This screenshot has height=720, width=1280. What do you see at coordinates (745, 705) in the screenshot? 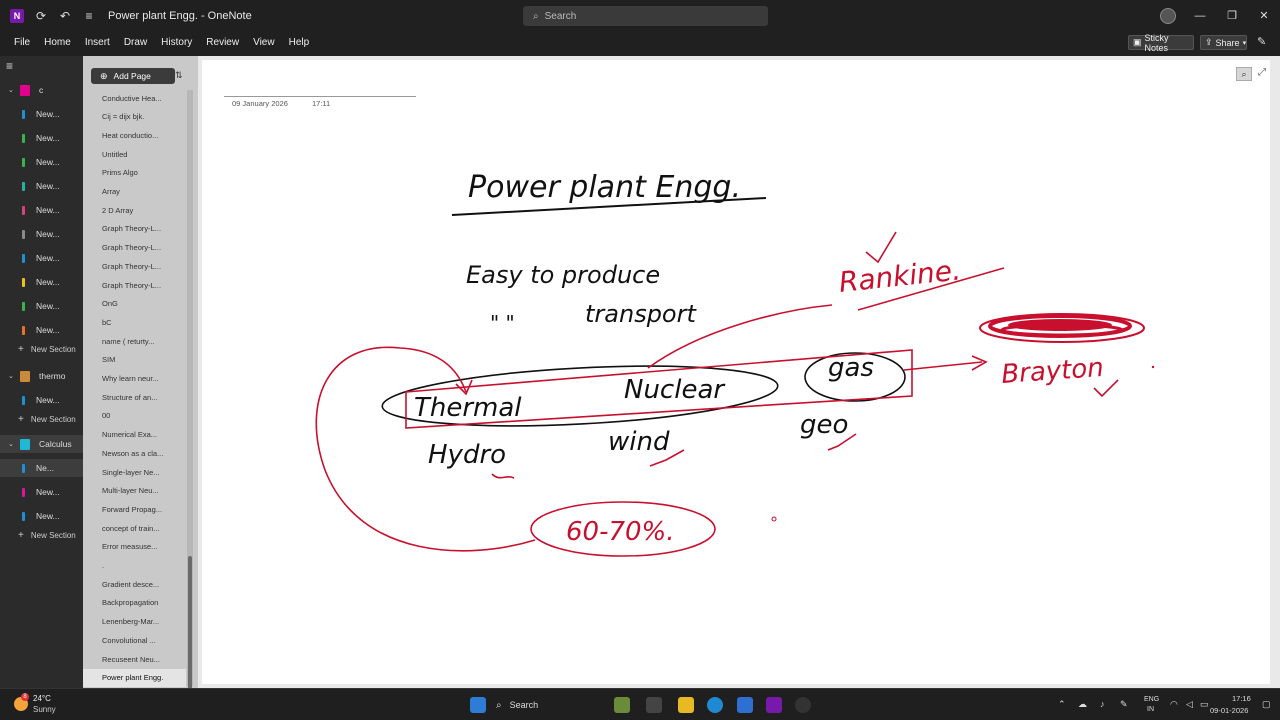
I see `store-icon` at bounding box center [745, 705].